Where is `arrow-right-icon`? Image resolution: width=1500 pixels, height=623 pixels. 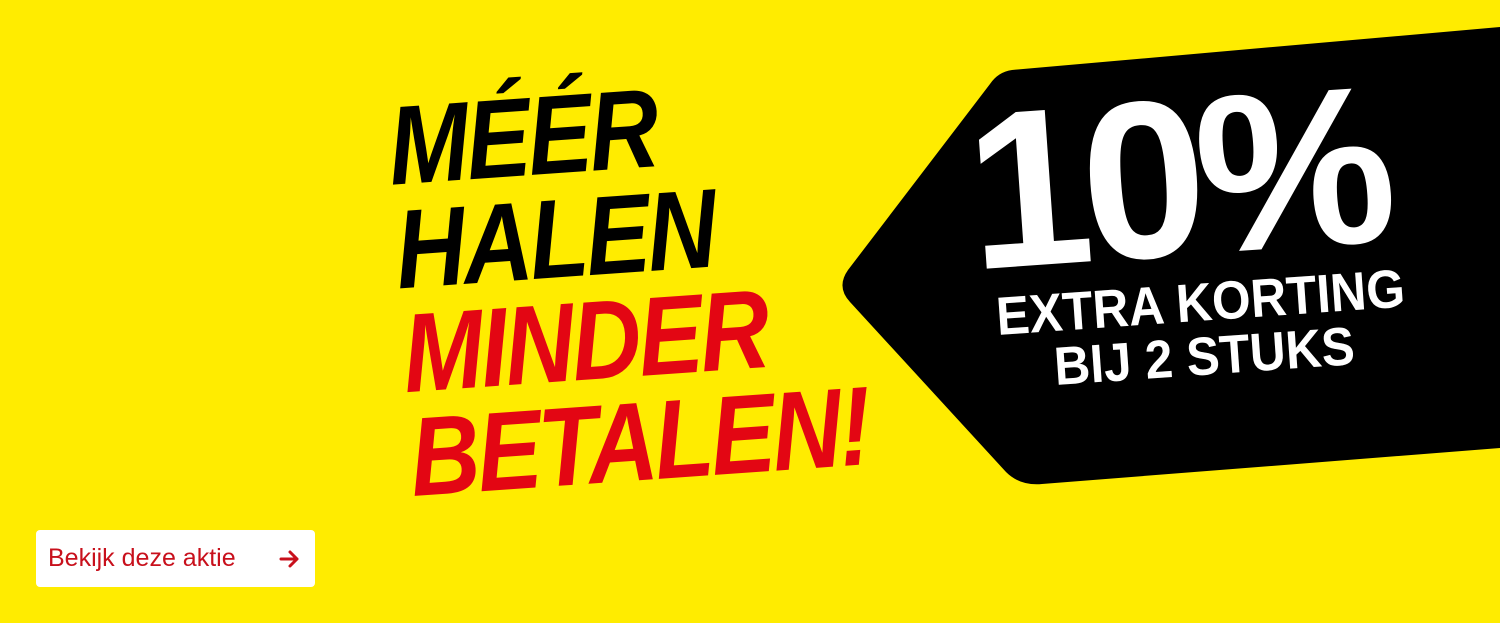 arrow-right-icon is located at coordinates (289, 559).